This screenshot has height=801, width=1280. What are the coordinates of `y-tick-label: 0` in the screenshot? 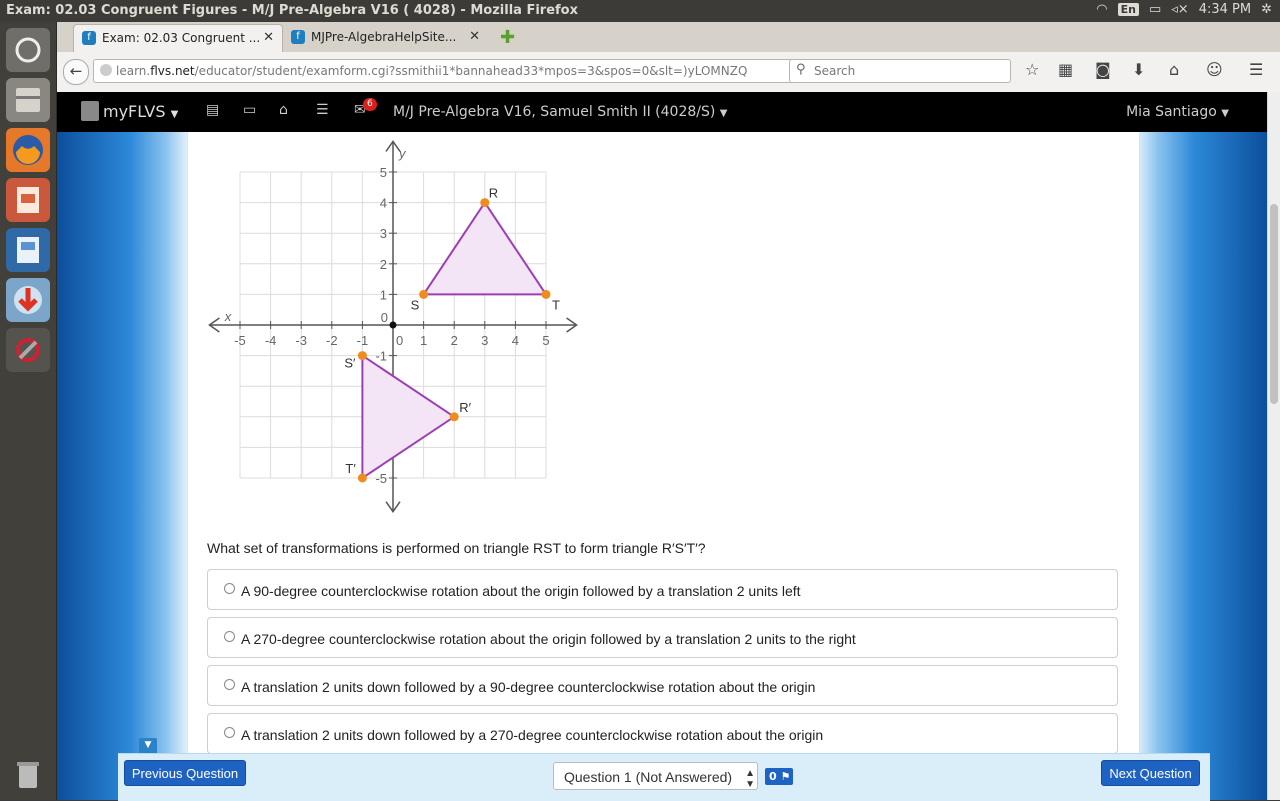 It's located at (384, 317).